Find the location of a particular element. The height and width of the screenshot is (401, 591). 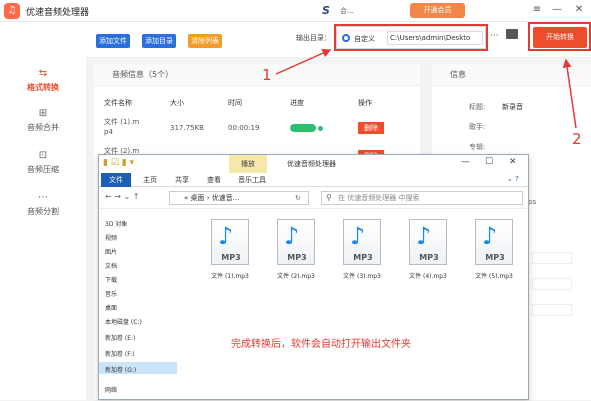

add-folder-button: 添加目录 is located at coordinates (159, 41).